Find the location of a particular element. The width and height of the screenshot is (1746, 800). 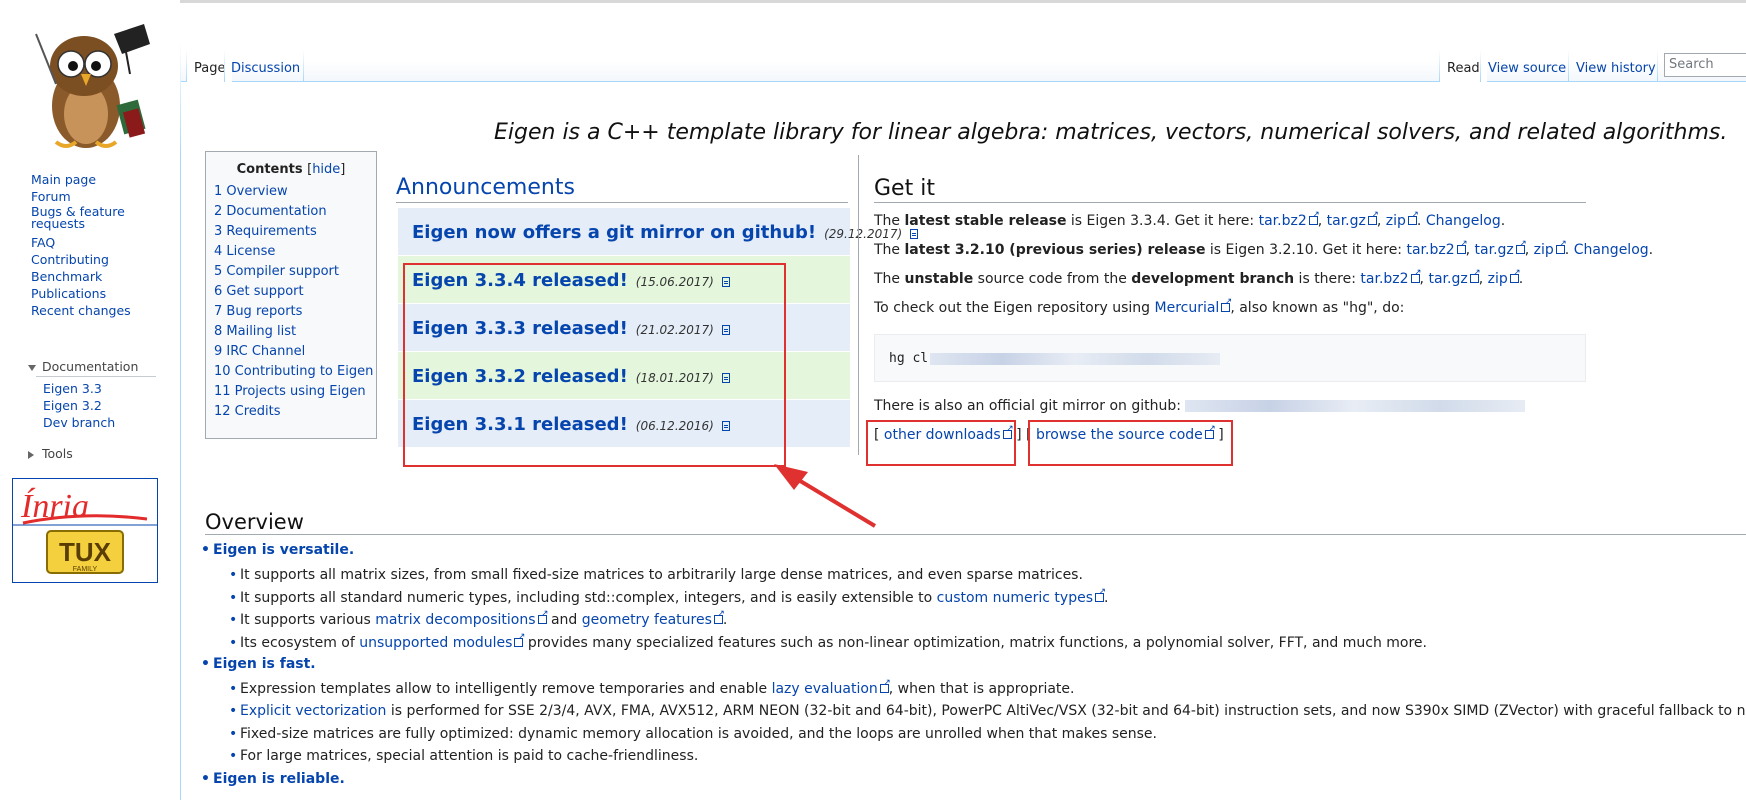

announcement-date: (29.12.2017) is located at coordinates (863, 234).